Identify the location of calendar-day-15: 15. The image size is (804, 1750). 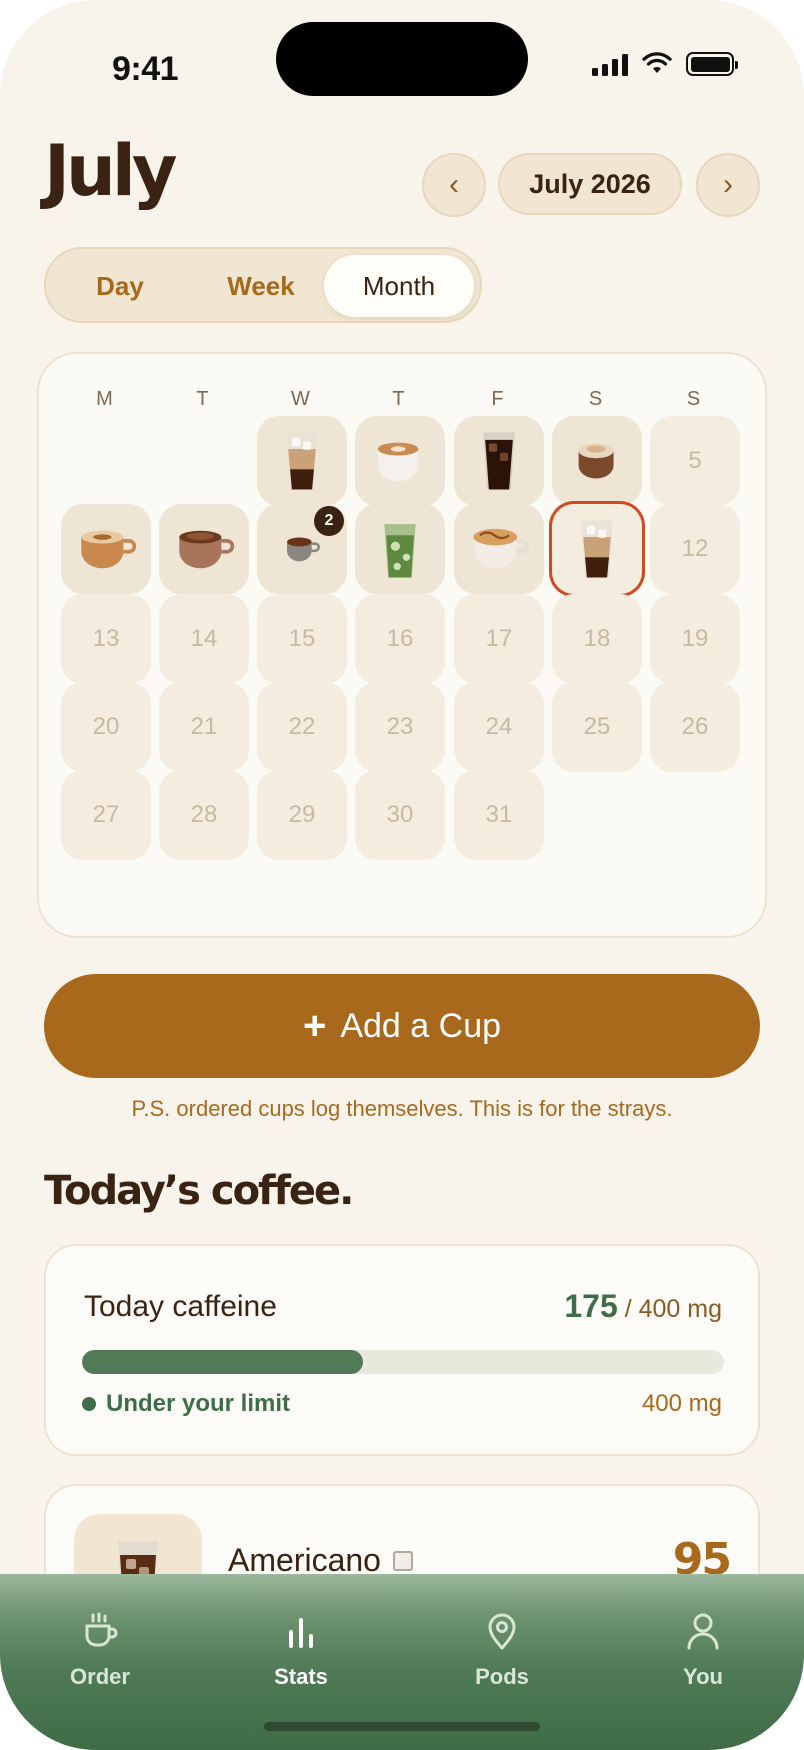
(302, 639).